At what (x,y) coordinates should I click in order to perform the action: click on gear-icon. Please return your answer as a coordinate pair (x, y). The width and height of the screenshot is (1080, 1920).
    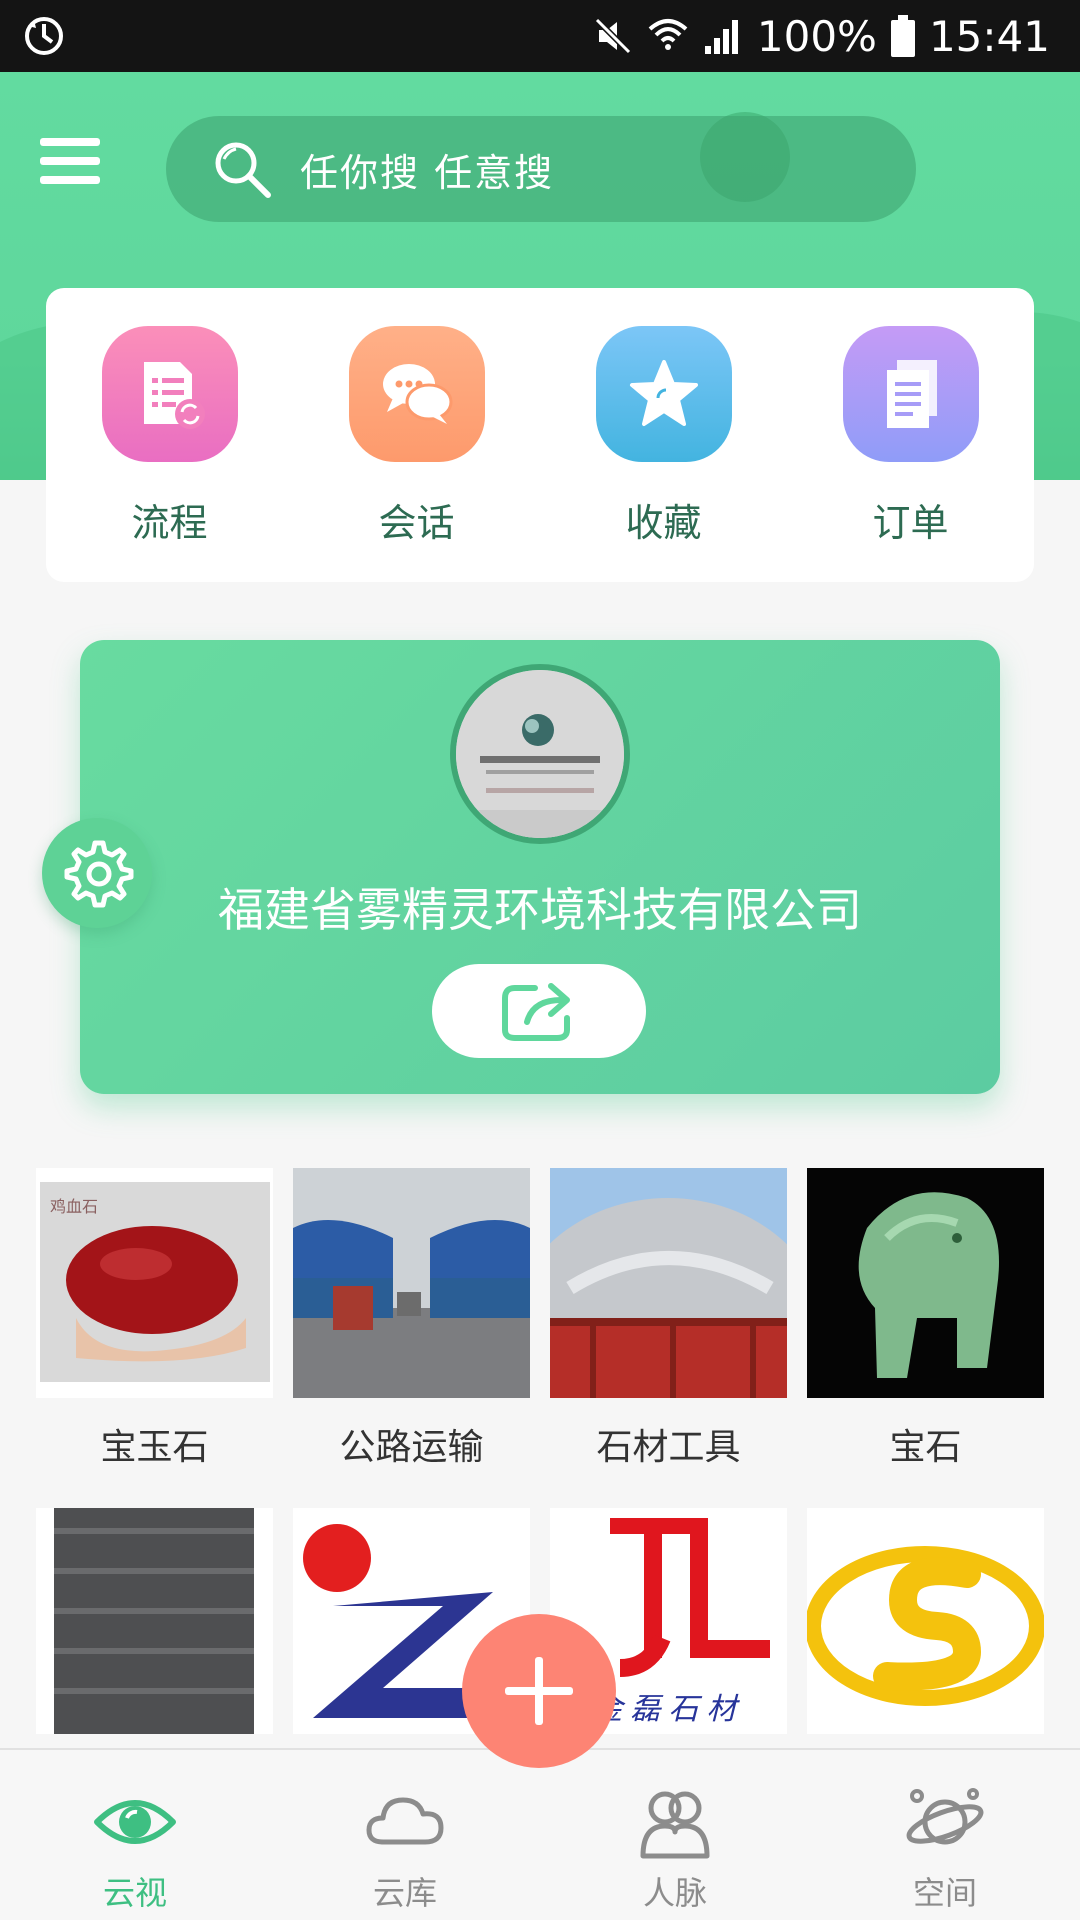
    Looking at the image, I should click on (99, 874).